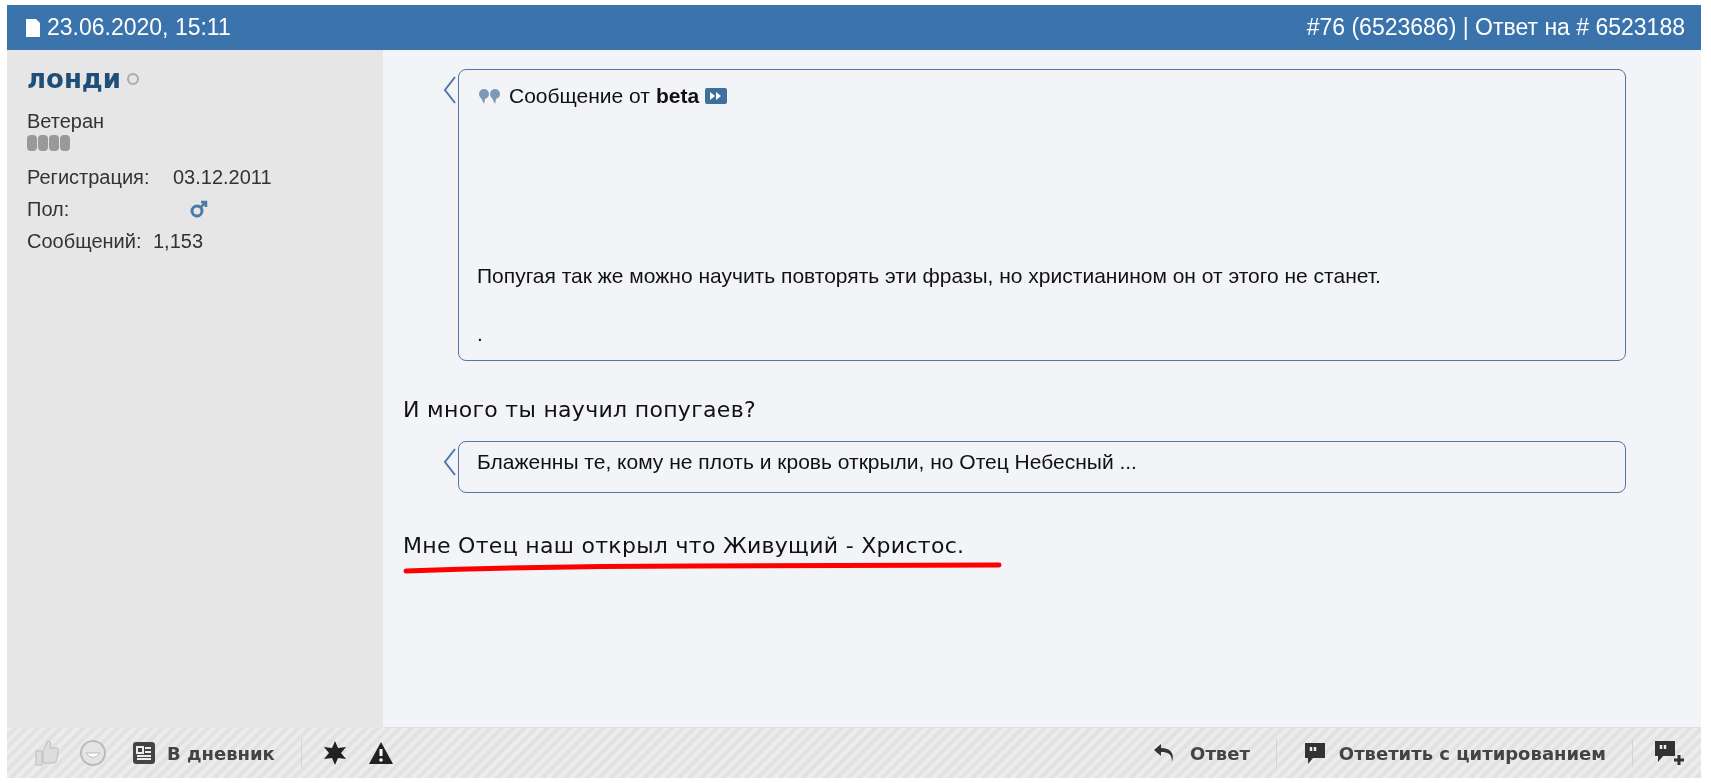 Image resolution: width=1711 pixels, height=783 pixels. I want to click on detail-label: Пол:, so click(49, 209).